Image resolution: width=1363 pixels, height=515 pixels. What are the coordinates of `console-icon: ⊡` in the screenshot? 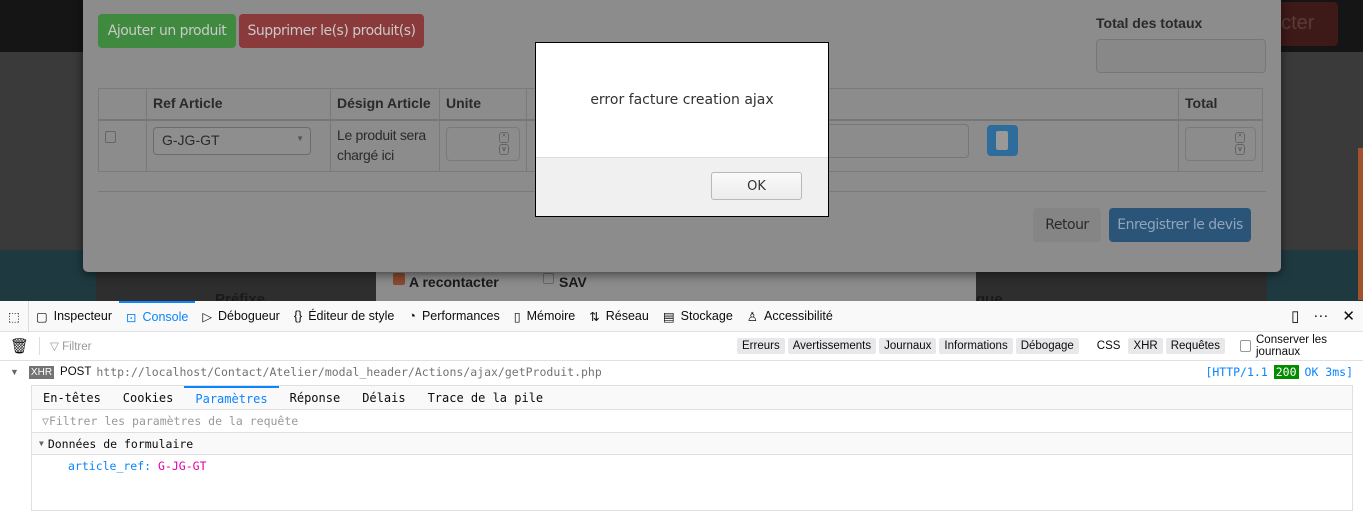 It's located at (131, 317).